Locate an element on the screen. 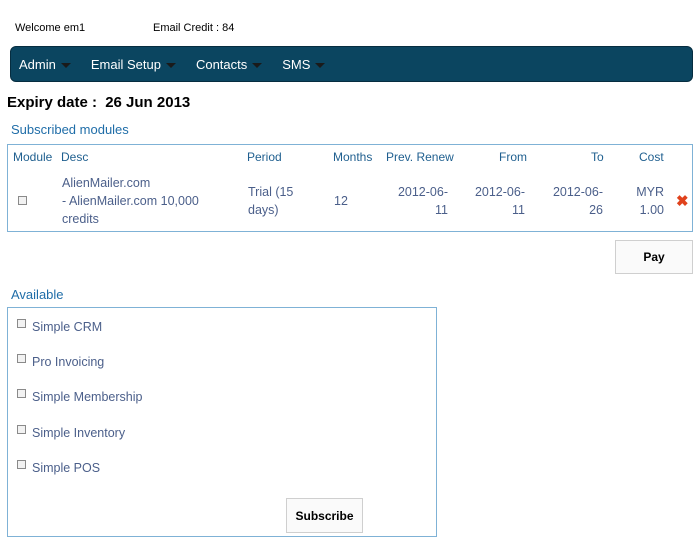 Image resolution: width=700 pixels, height=543 pixels. expiry-label: Expiry date : is located at coordinates (52, 102).